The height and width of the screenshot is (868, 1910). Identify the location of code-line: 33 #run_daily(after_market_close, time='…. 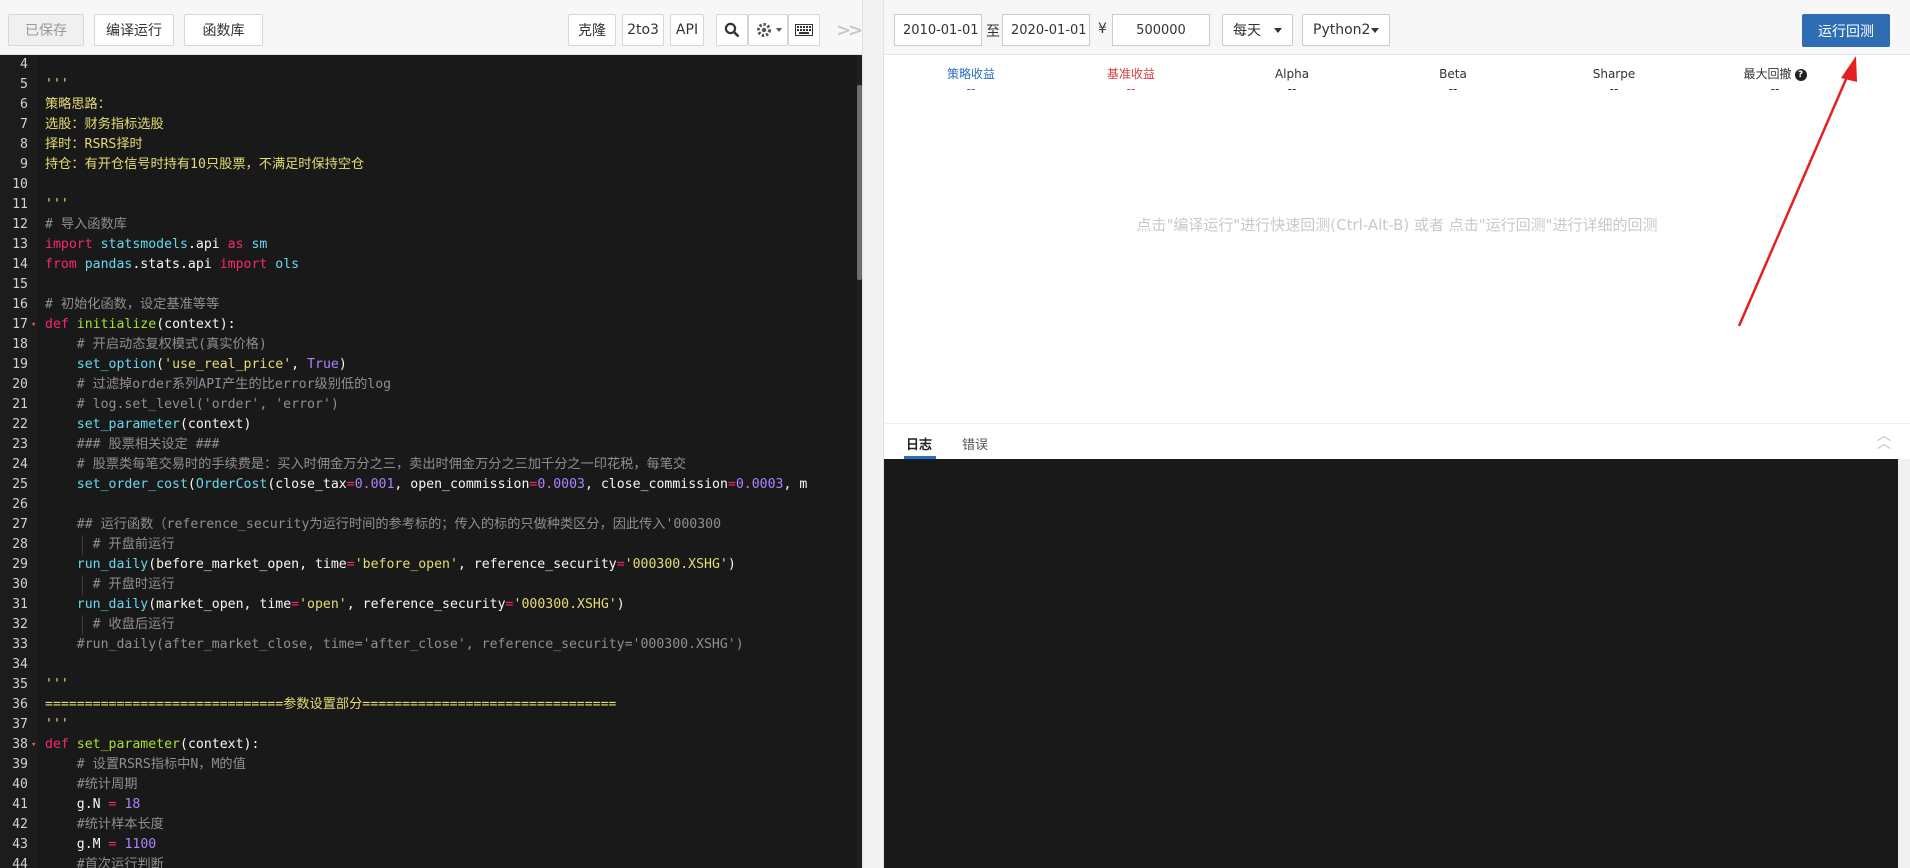
(431, 645).